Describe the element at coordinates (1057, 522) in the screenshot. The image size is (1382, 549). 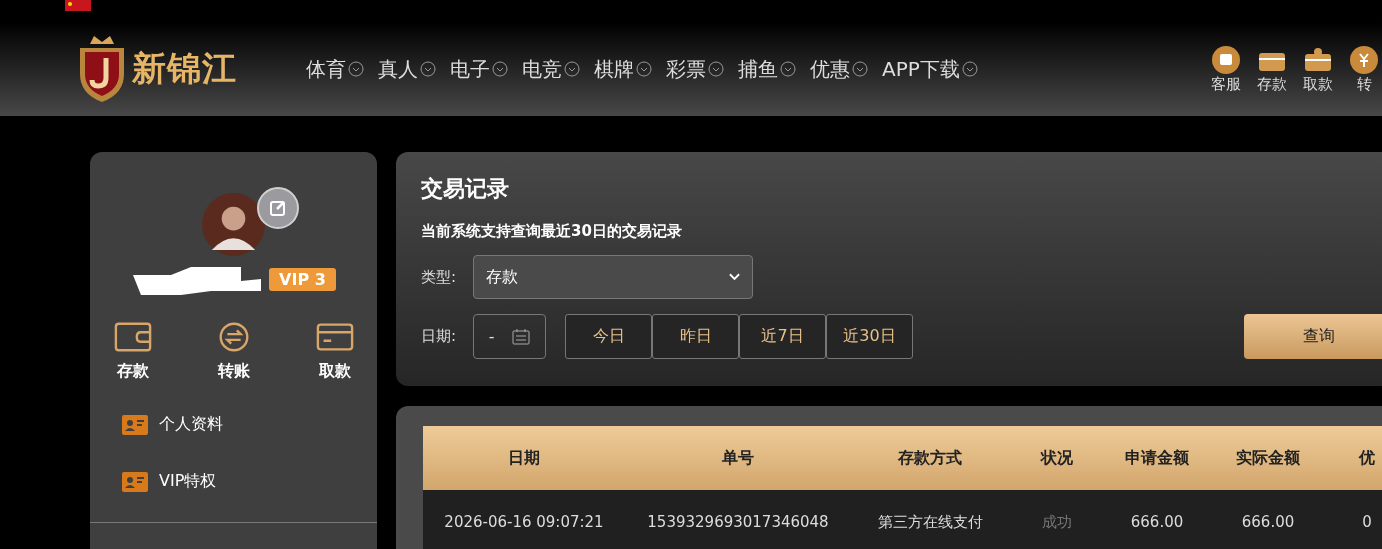
I see `table-cell-text: 成功` at that location.